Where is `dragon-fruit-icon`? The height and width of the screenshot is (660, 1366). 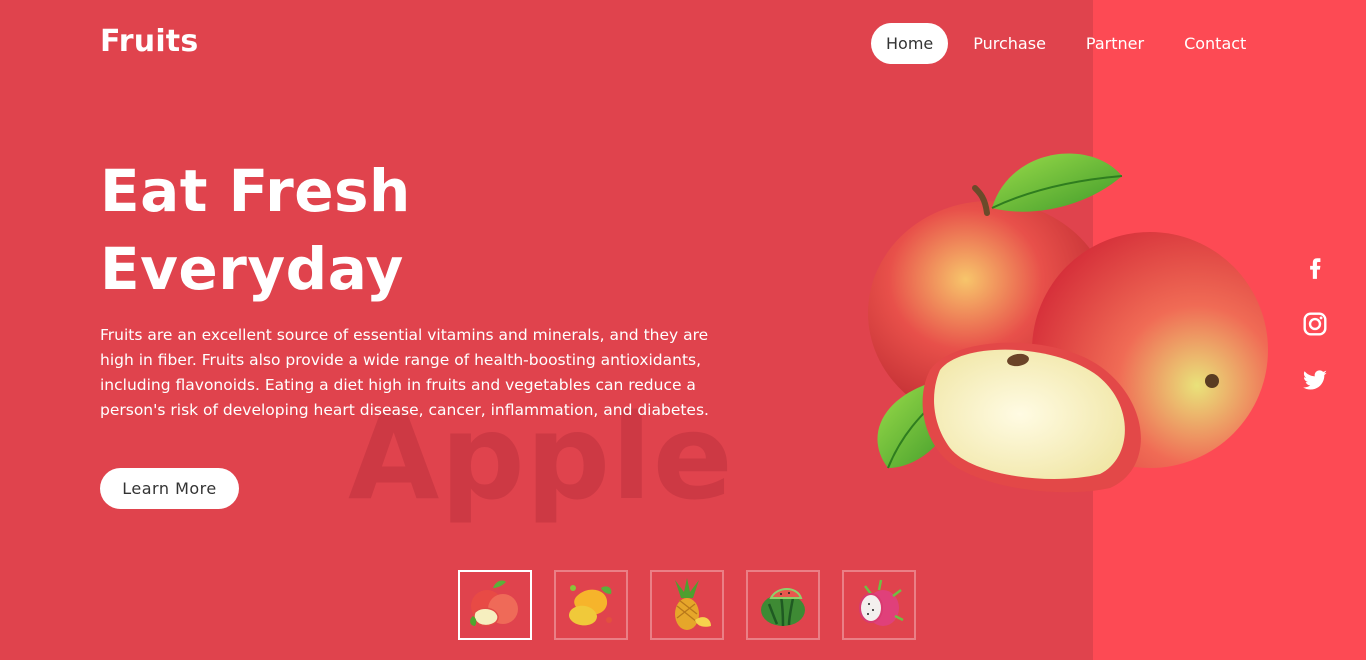 dragon-fruit-icon is located at coordinates (881, 602).